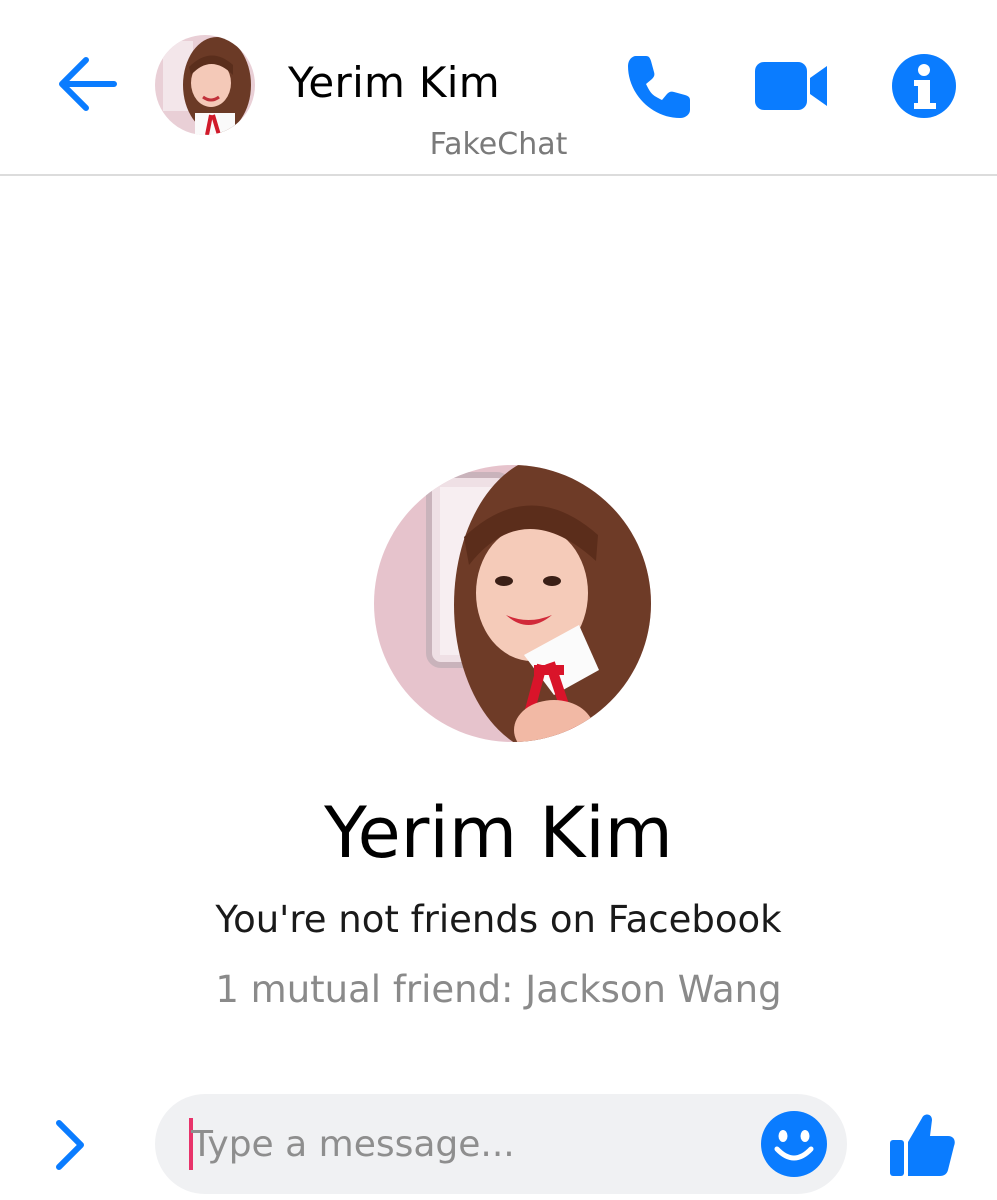 This screenshot has height=1200, width=997. What do you see at coordinates (498, 833) in the screenshot?
I see `profile-name: Yerim Kim` at bounding box center [498, 833].